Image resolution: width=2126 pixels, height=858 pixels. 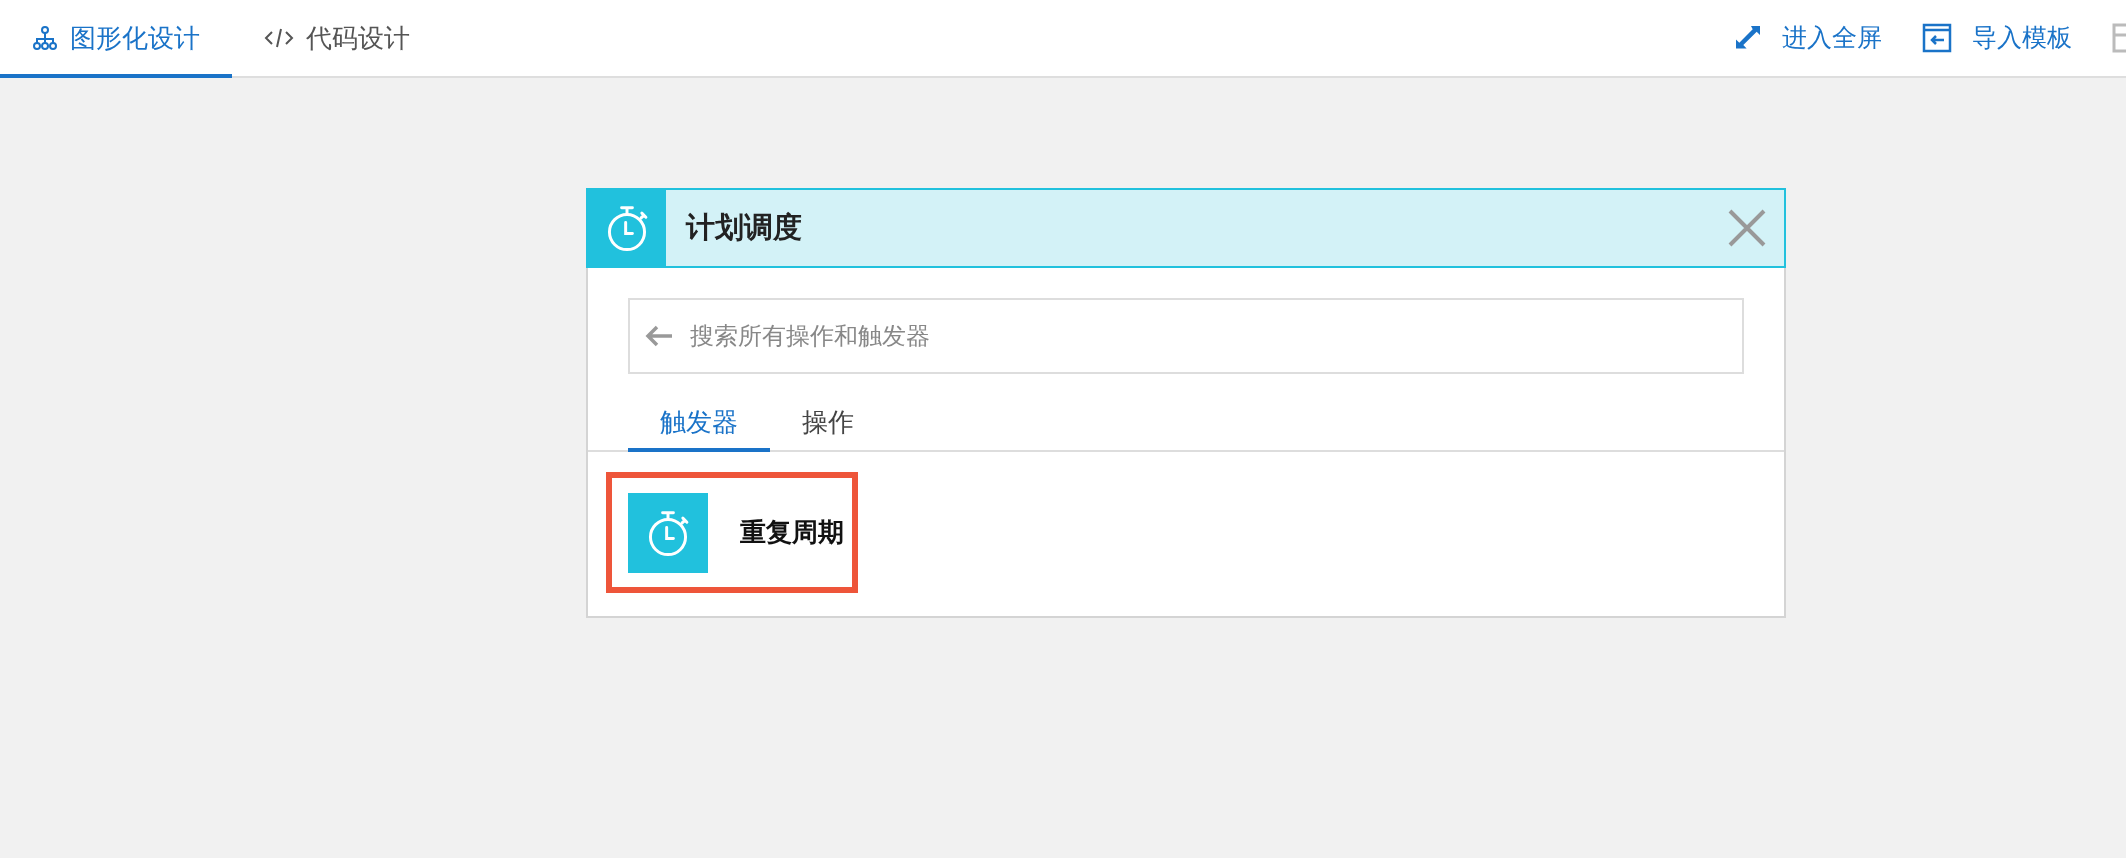 What do you see at coordinates (337, 40) in the screenshot?
I see `tab: 代码设计` at bounding box center [337, 40].